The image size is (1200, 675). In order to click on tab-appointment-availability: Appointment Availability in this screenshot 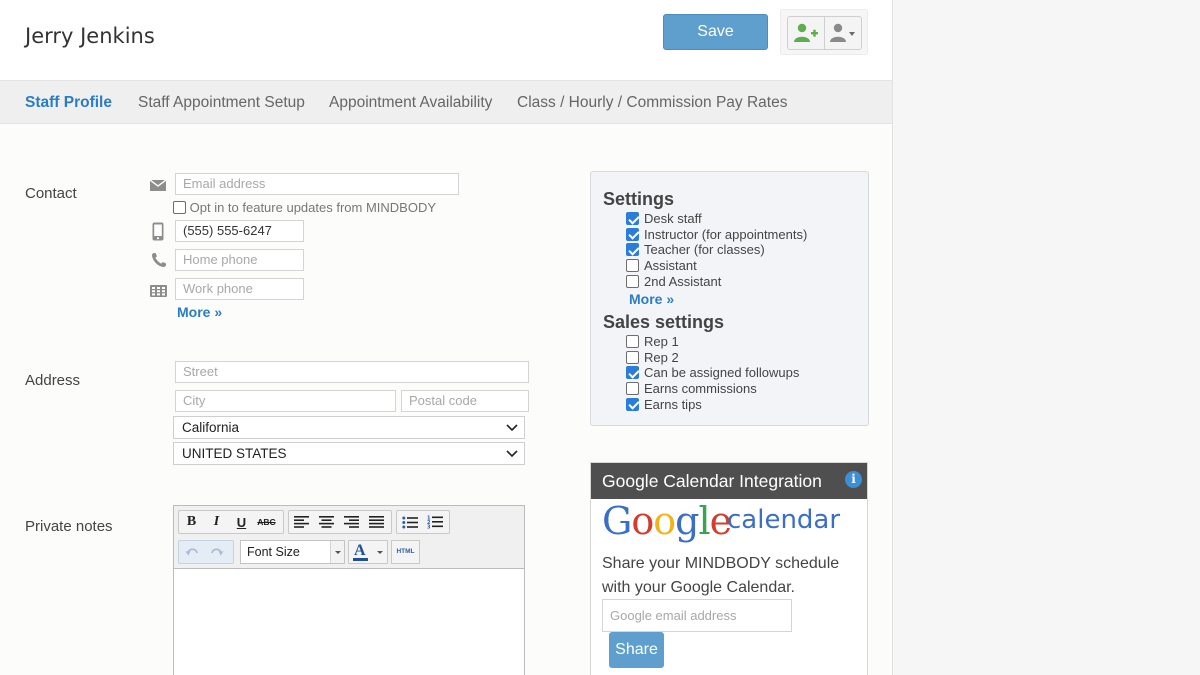, I will do `click(410, 103)`.